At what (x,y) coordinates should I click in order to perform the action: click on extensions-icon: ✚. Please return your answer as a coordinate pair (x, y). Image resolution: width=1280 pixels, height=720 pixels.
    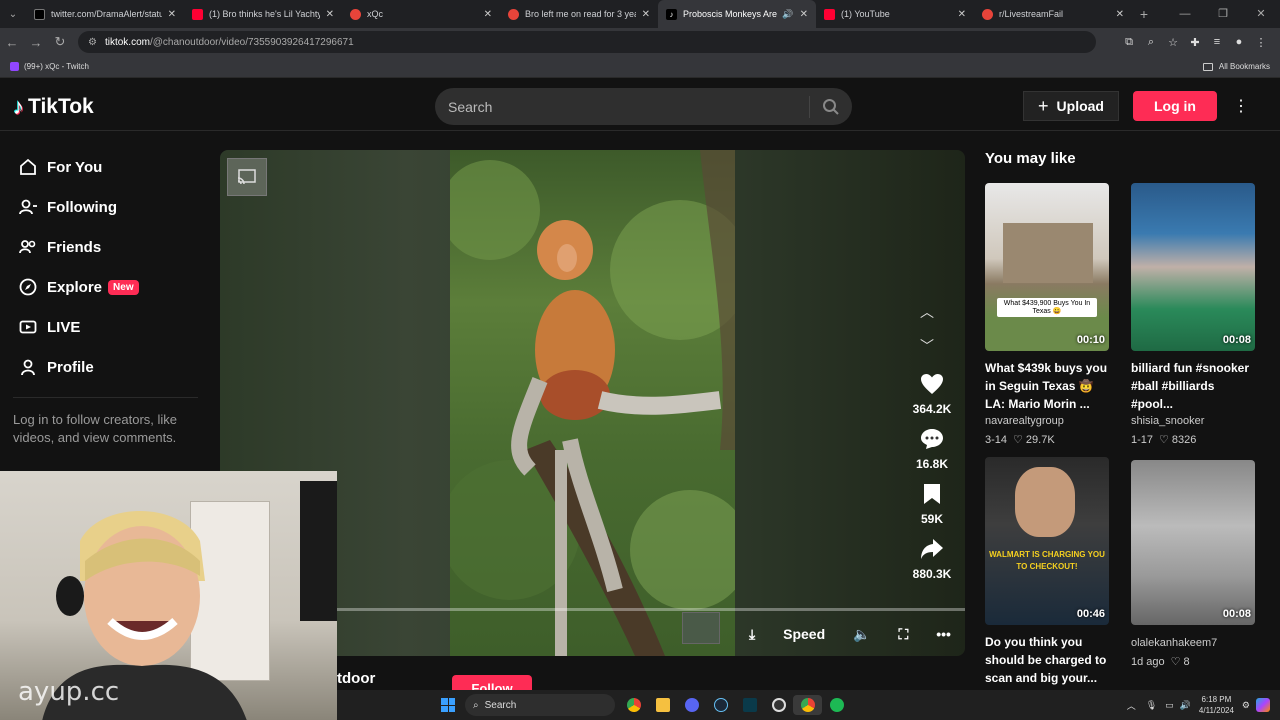
    Looking at the image, I should click on (1195, 42).